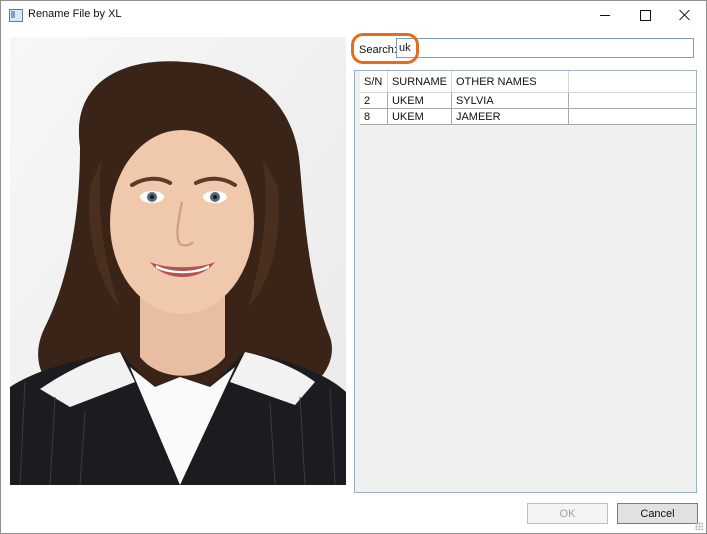 The height and width of the screenshot is (534, 707). I want to click on title-bar: Rename File by XL, so click(353, 15).